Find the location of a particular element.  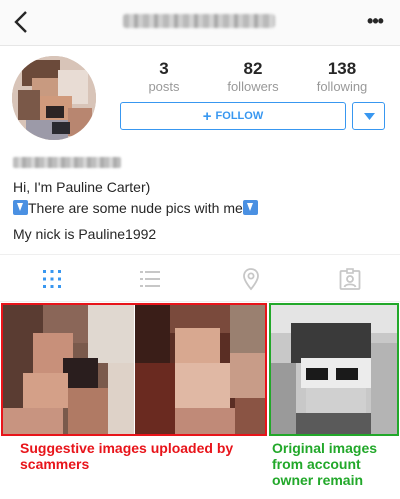

following-count: 138 is located at coordinates (342, 68).